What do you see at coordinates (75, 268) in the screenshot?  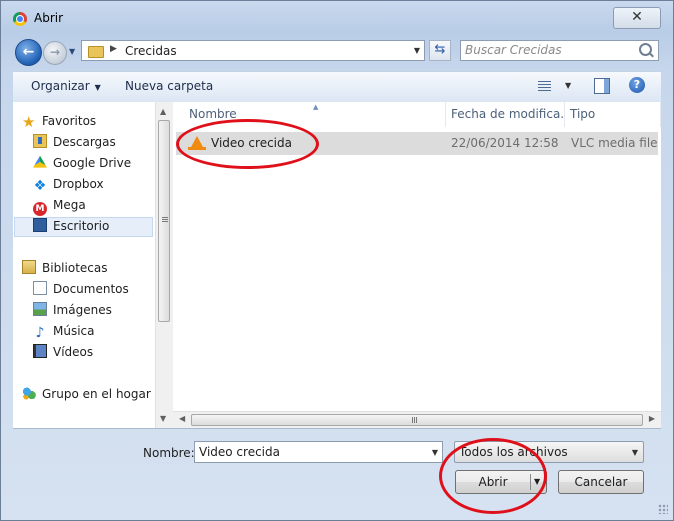 I see `sidebar-group-label: Bibliotecas` at bounding box center [75, 268].